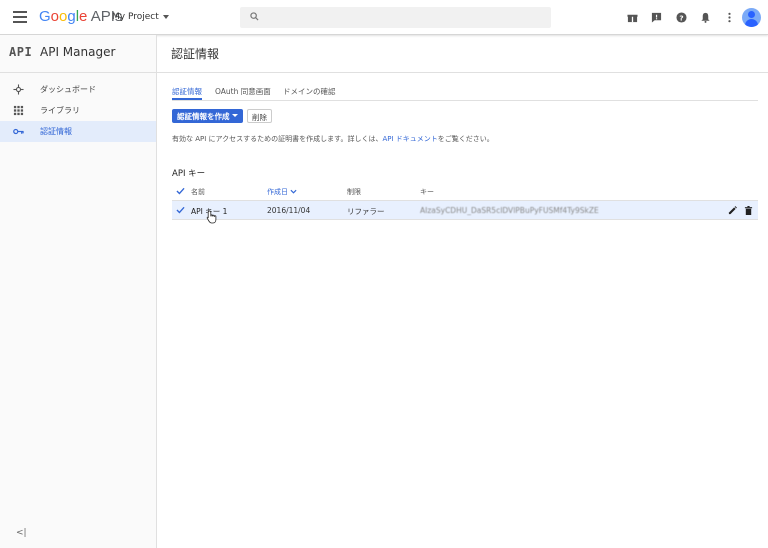 This screenshot has height=548, width=768. What do you see at coordinates (632, 17) in the screenshot?
I see `gift-icon` at bounding box center [632, 17].